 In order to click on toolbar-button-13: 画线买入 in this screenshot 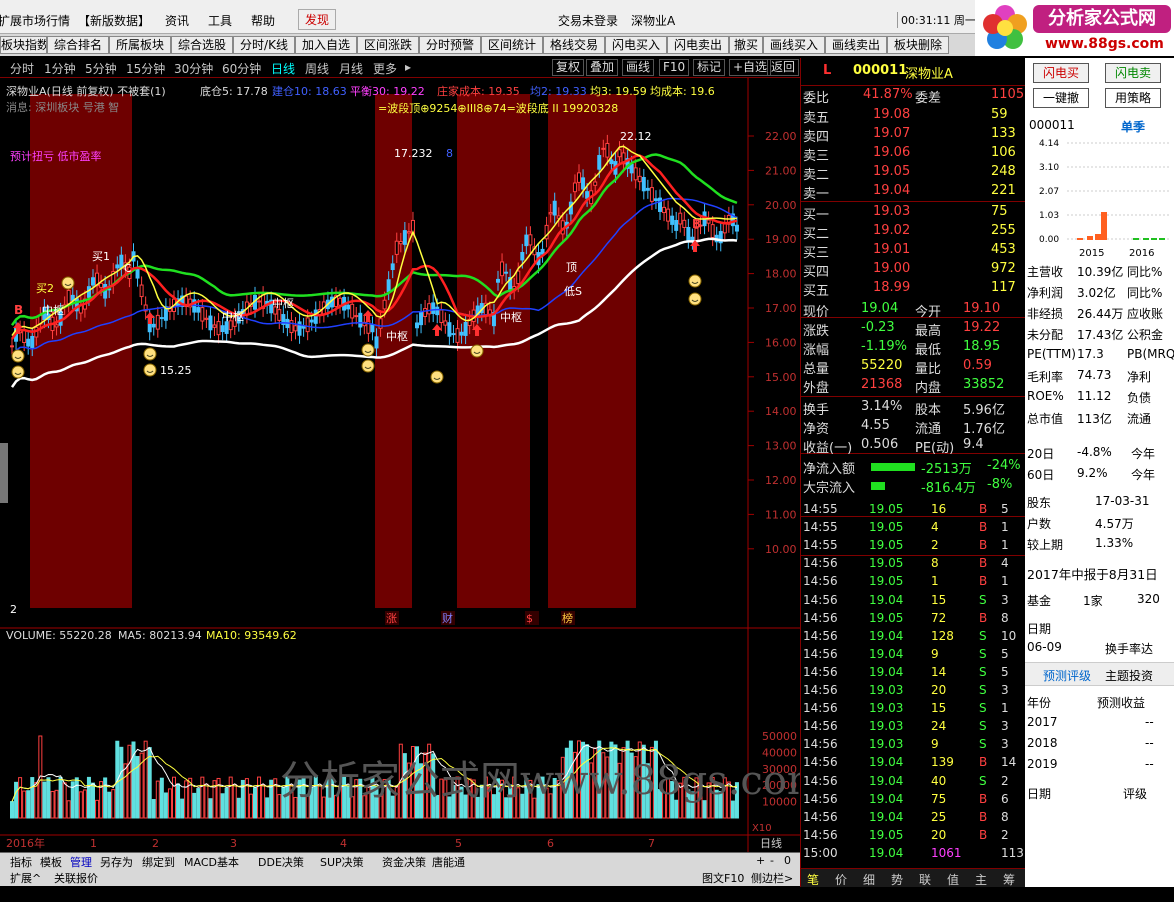, I will do `click(794, 45)`.